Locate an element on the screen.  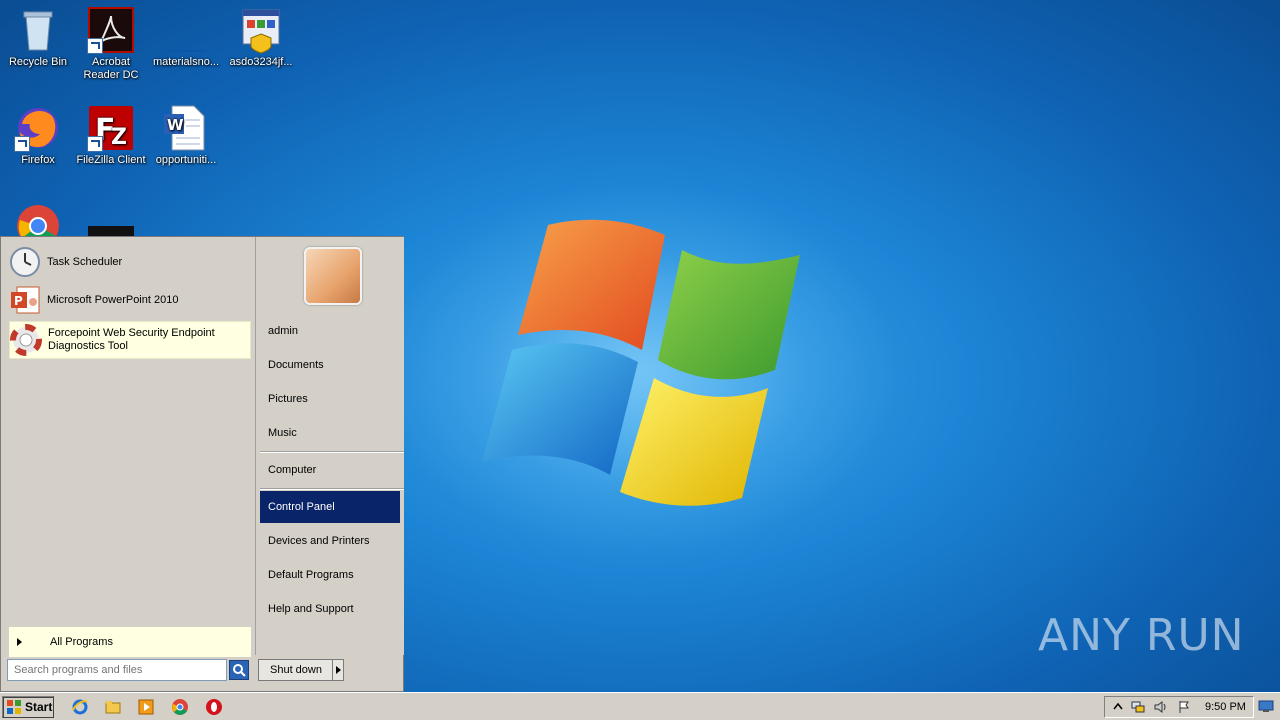
svg-text: W is located at coordinates (175, 125).